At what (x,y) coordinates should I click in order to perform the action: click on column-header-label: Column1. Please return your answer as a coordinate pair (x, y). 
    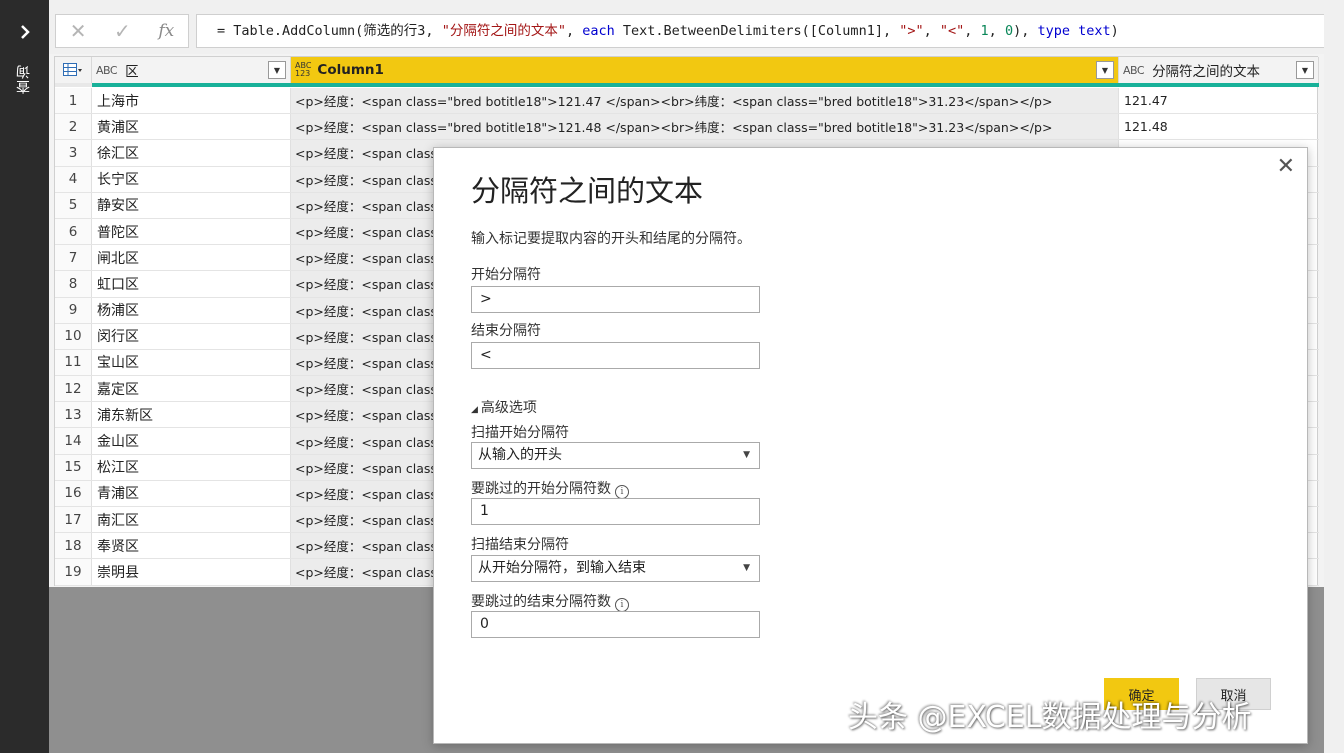
    Looking at the image, I should click on (350, 70).